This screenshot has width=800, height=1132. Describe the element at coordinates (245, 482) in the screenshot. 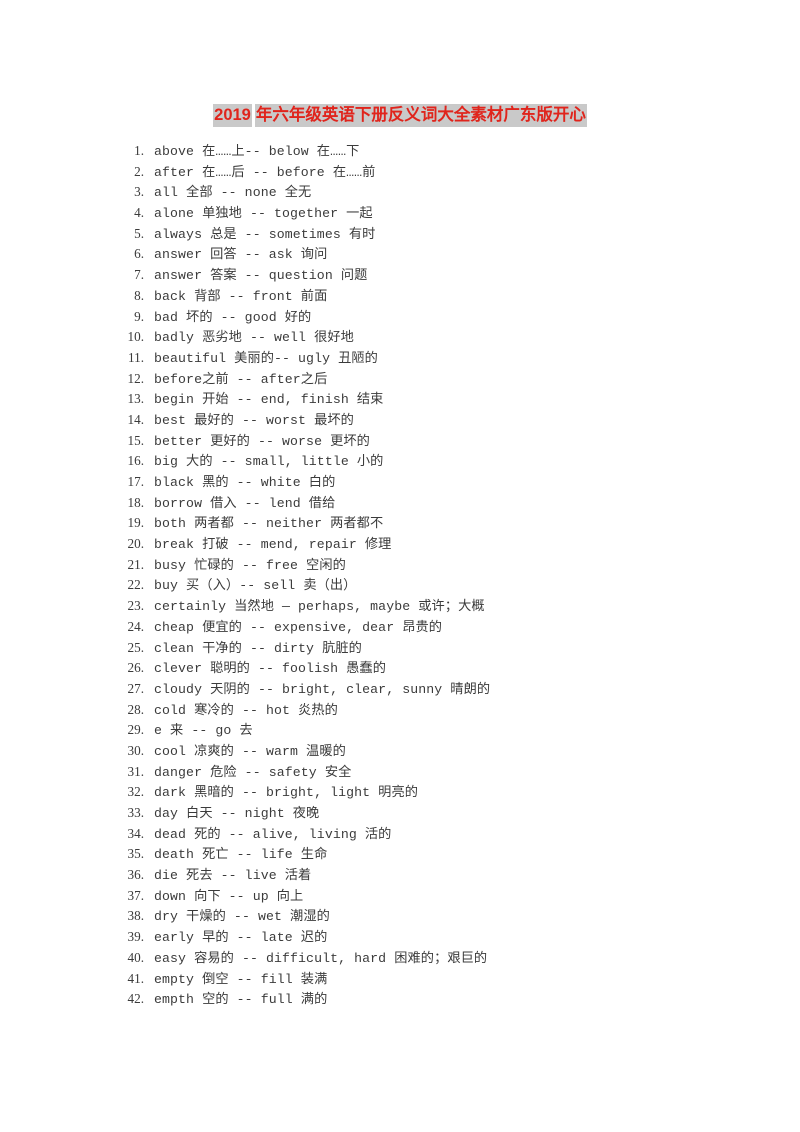

I see `list-item-text: black 黑的 -- white 白的` at that location.